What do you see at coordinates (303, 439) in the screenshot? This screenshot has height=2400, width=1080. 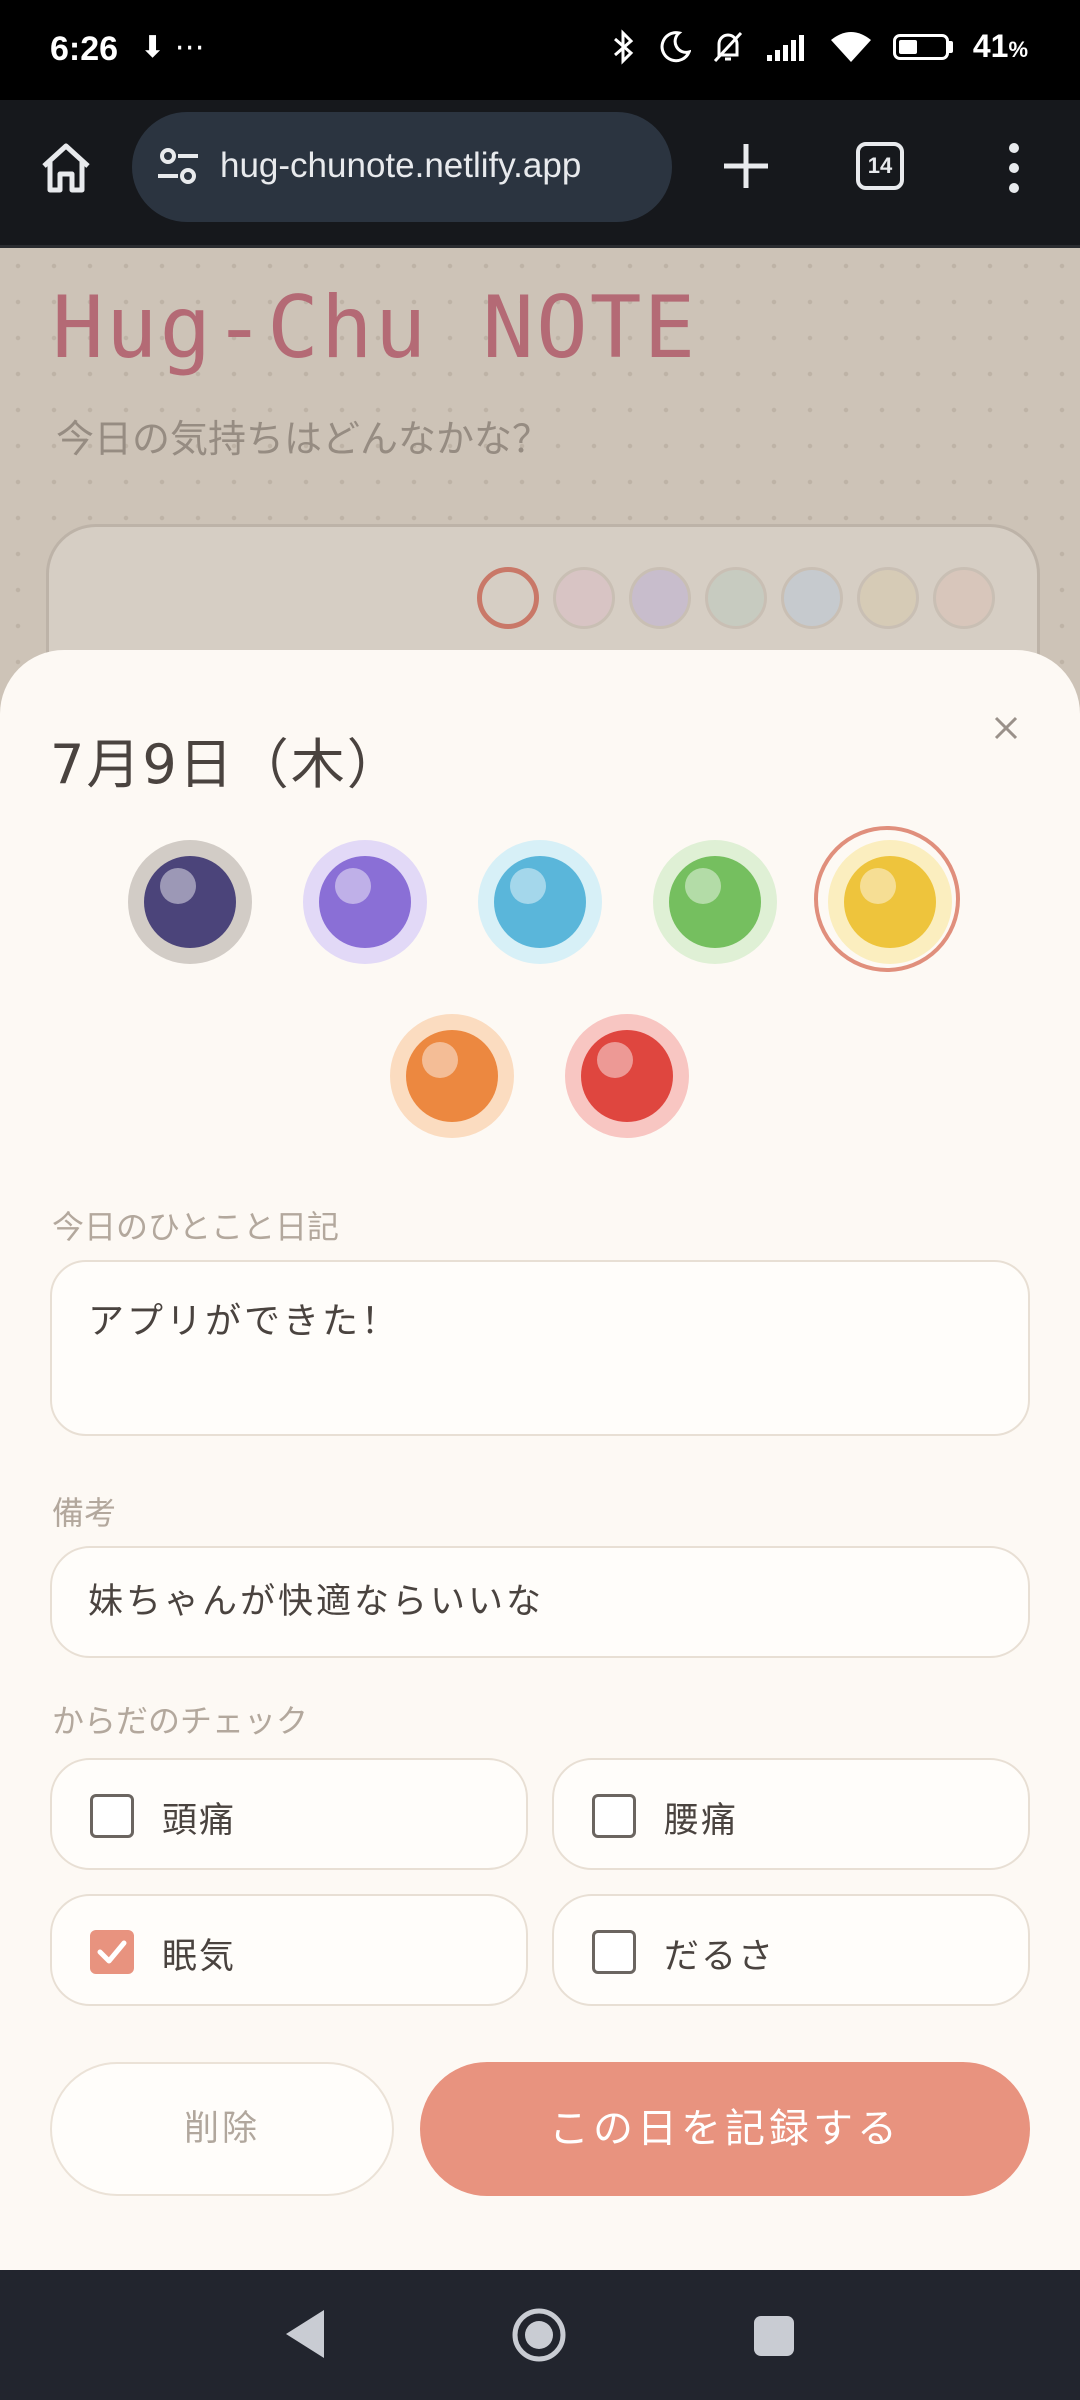 I see `app-subtitle: 今日の気持ちはどんなかな？` at bounding box center [303, 439].